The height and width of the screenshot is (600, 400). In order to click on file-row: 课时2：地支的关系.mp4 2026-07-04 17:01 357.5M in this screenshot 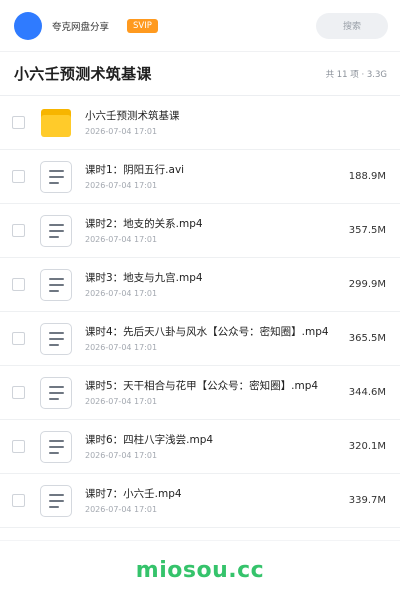, I will do `click(200, 231)`.